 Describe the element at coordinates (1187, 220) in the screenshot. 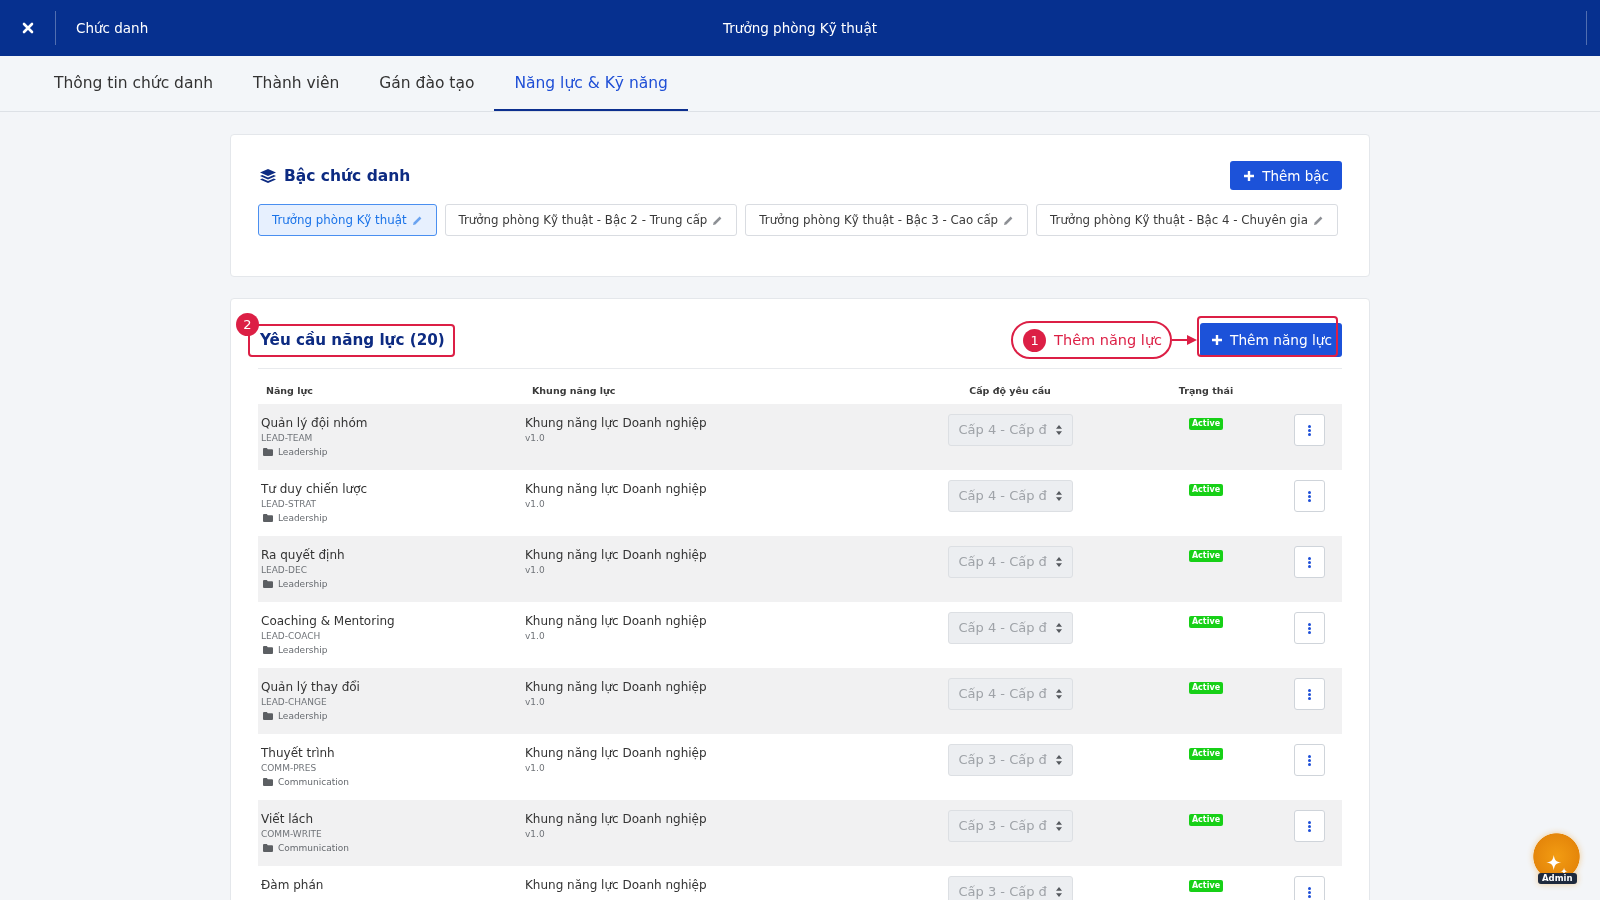

I see `level-chip: Trưởng phòng Kỹ thuật - Bậc 4 - Chuyên gia` at that location.